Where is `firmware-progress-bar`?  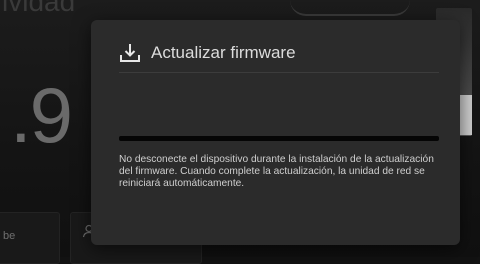
firmware-progress-bar is located at coordinates (279, 138).